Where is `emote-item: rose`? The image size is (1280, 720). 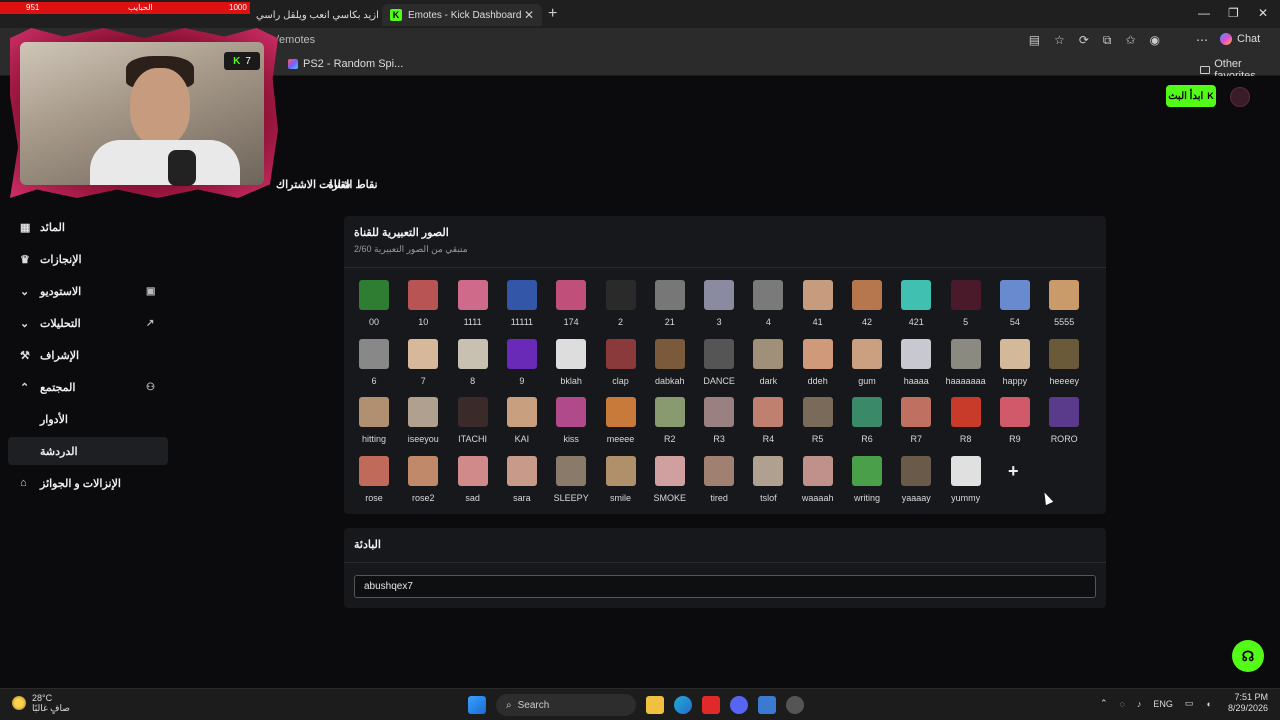 emote-item: rose is located at coordinates (374, 481).